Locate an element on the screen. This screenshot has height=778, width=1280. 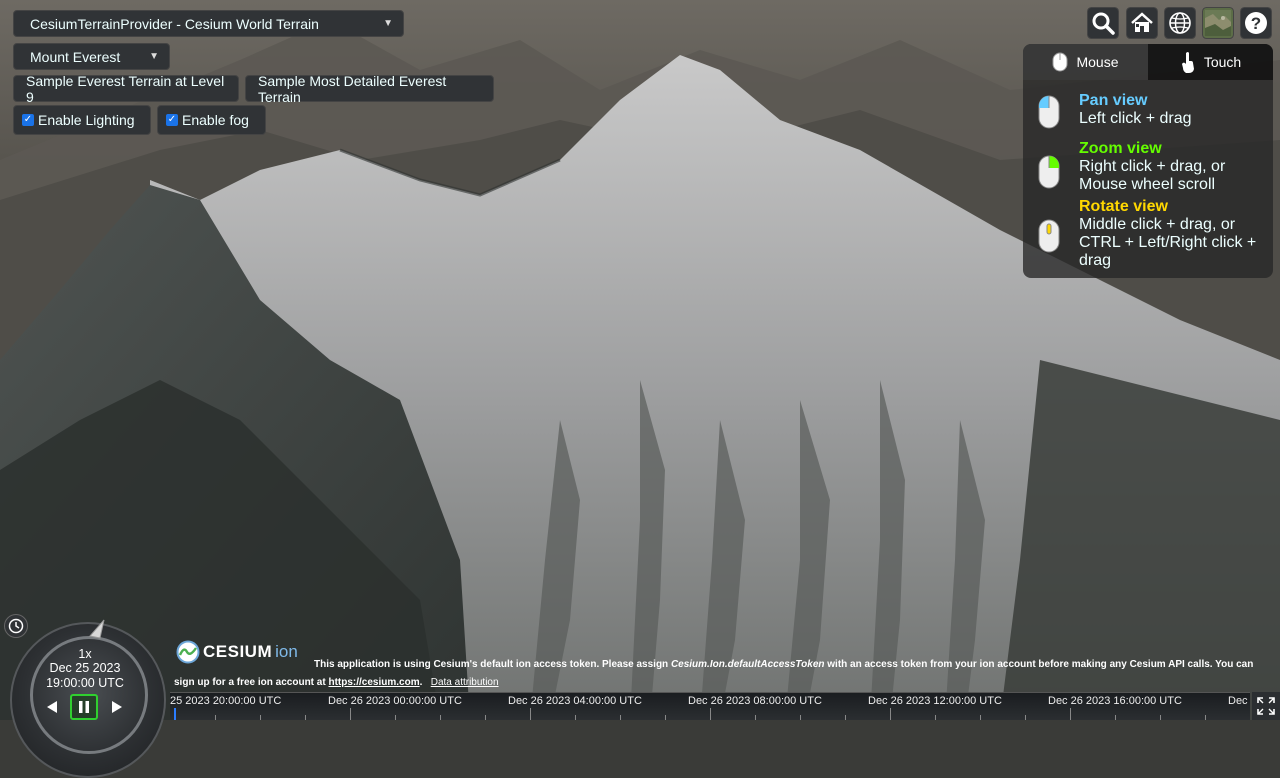
fullscreen-icon is located at coordinates (1266, 706).